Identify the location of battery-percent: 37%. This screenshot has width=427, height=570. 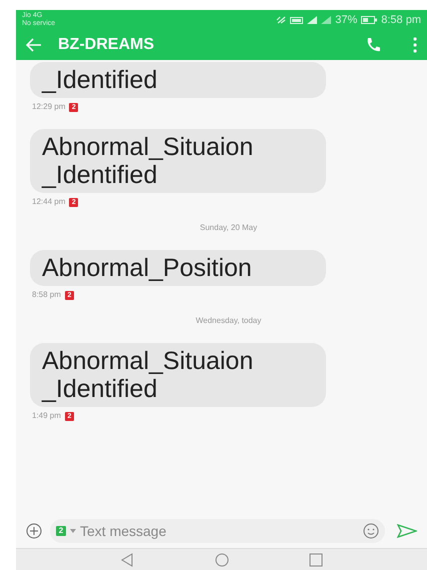
(346, 20).